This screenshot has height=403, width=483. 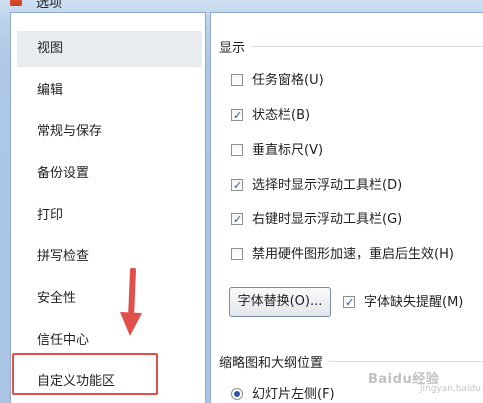 I want to click on float-toolbar-select-checkbox: ✓, so click(x=237, y=185).